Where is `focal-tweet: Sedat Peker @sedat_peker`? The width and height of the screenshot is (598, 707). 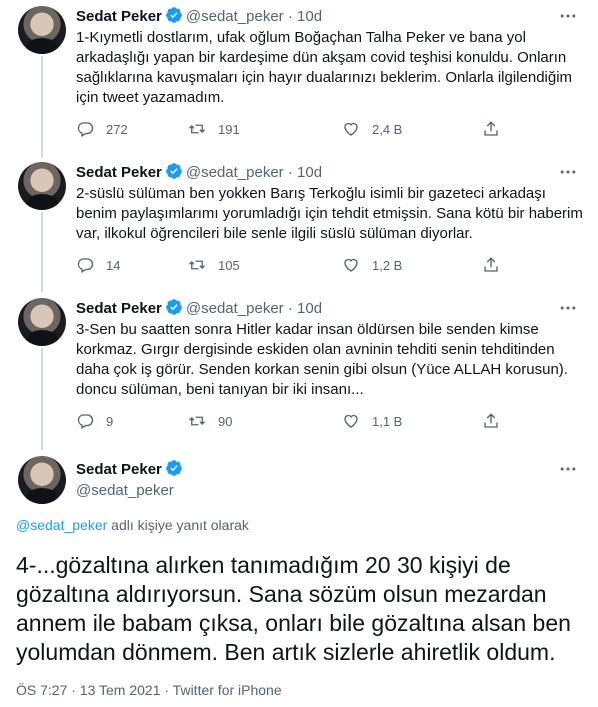
focal-tweet: Sedat Peker @sedat_peker is located at coordinates (299, 484).